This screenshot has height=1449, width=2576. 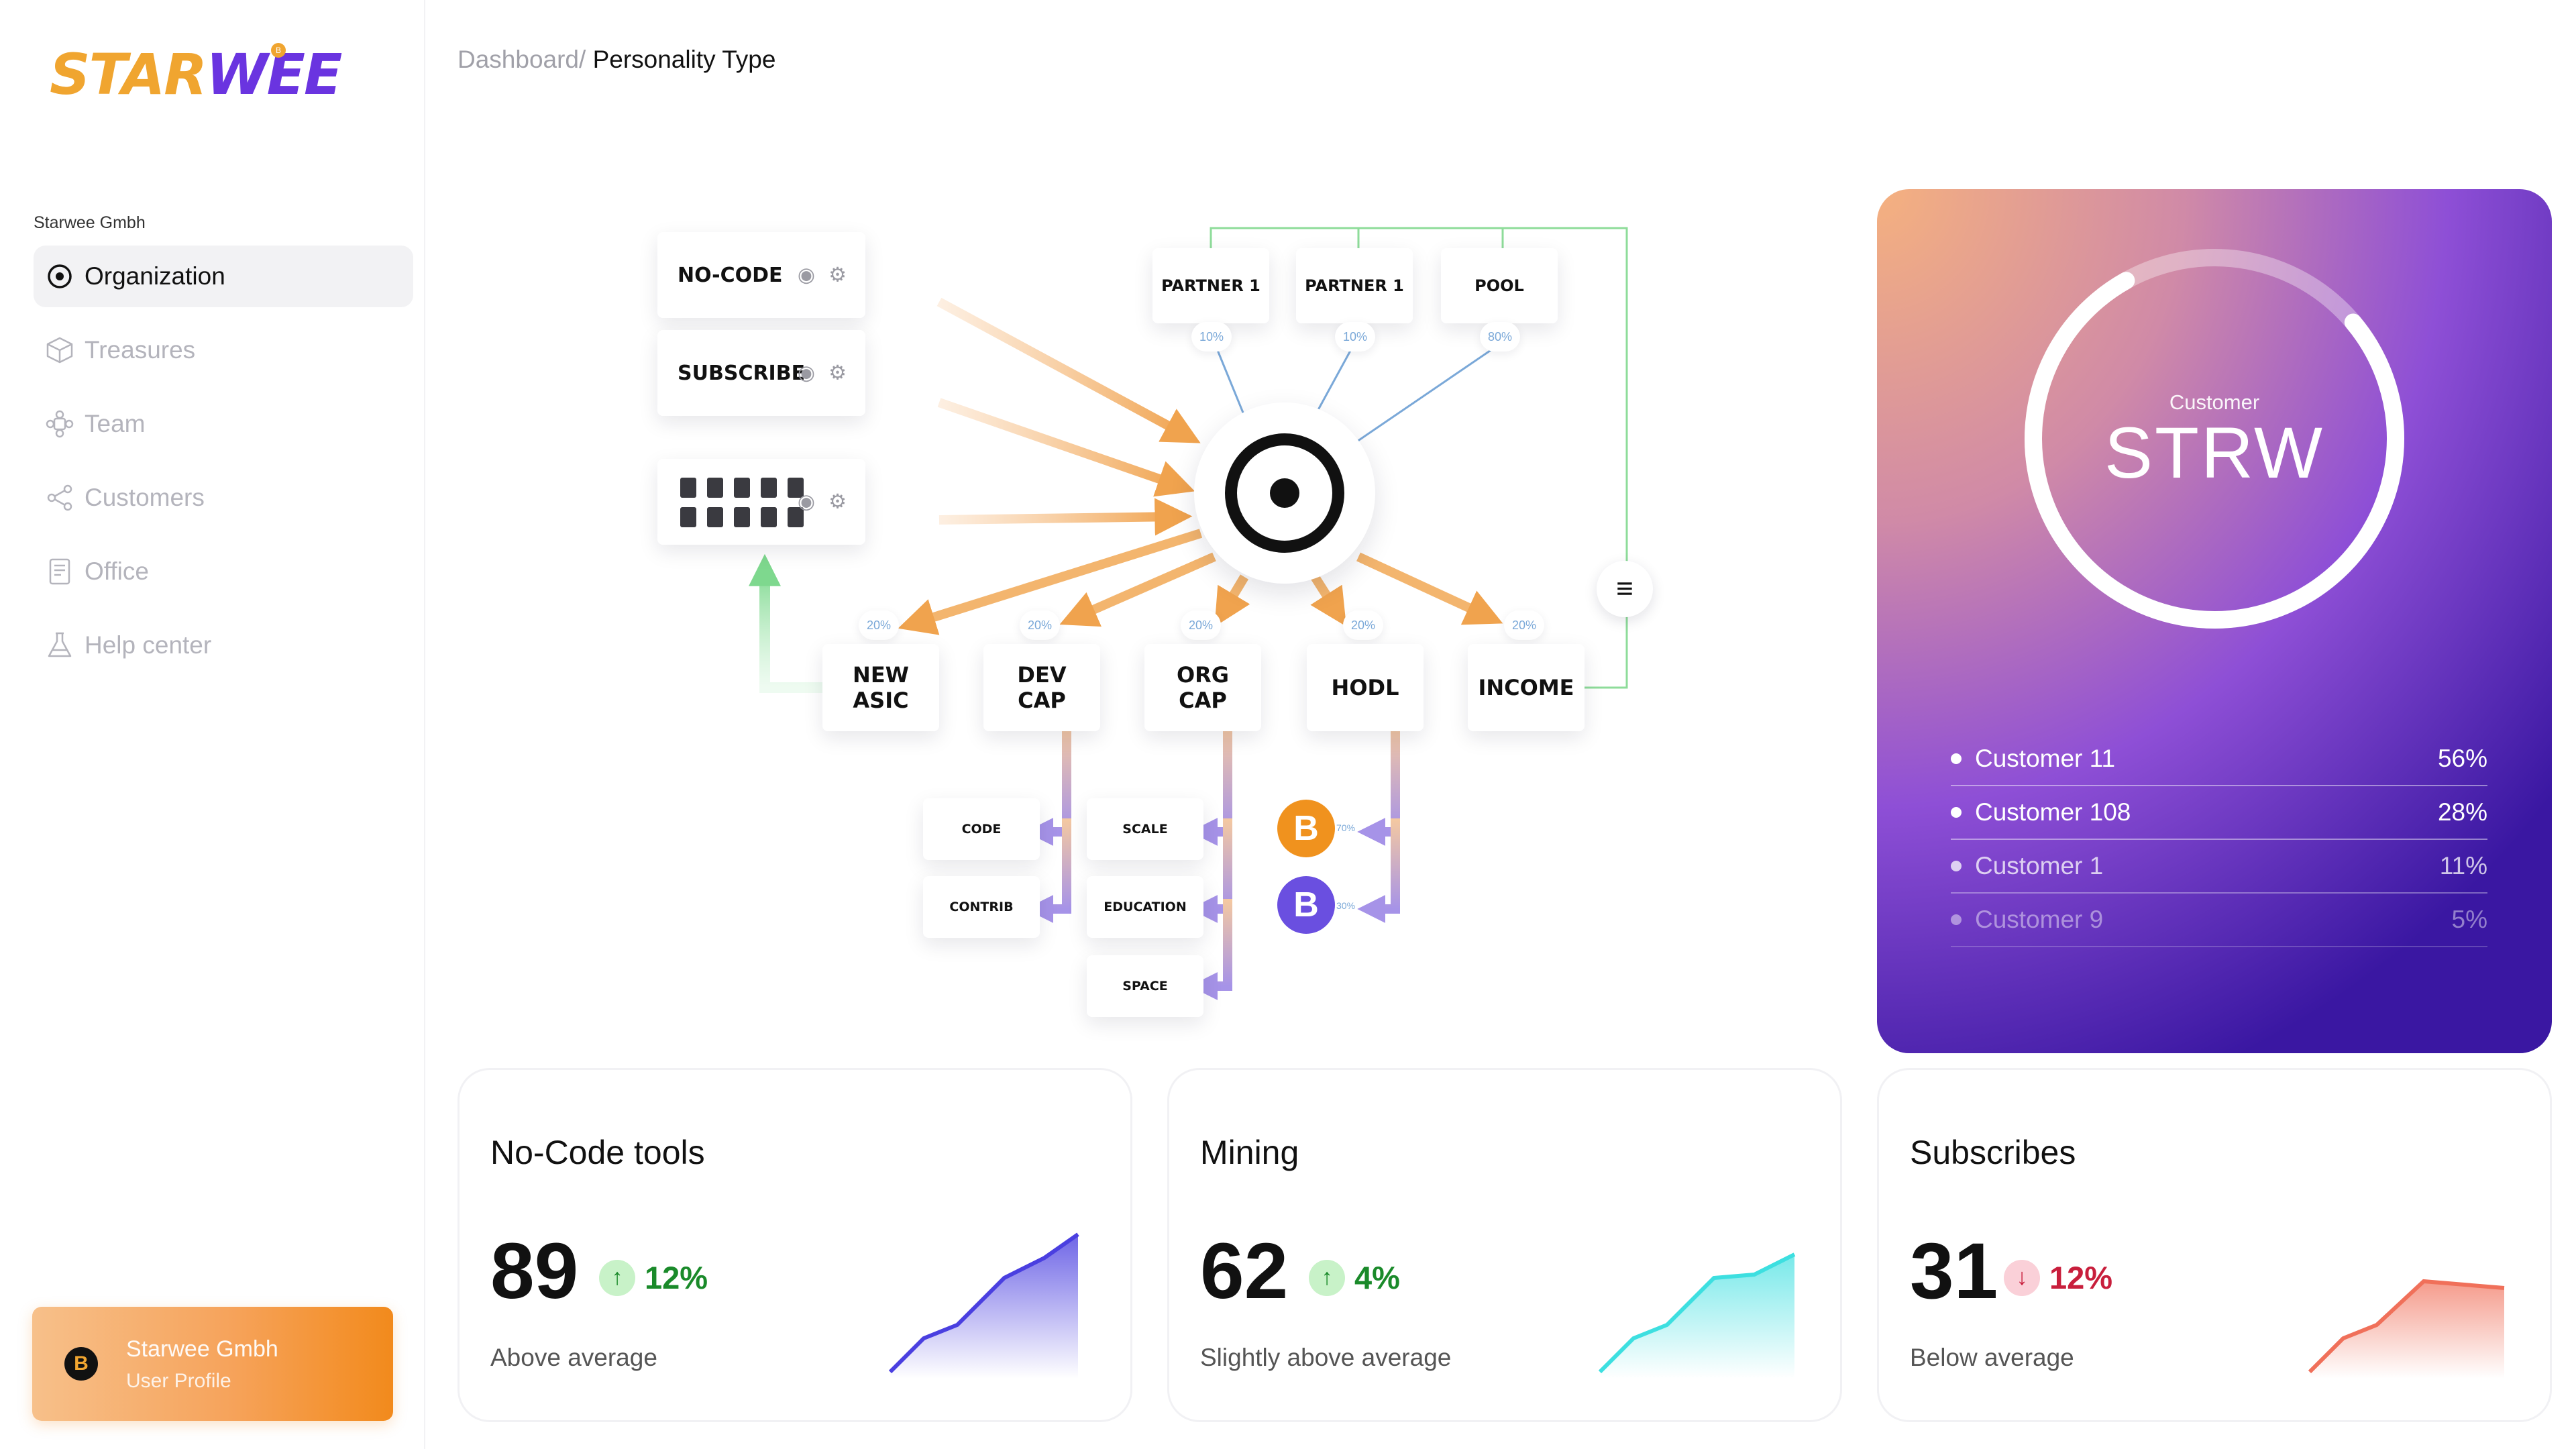 I want to click on hub-node, so click(x=1284, y=493).